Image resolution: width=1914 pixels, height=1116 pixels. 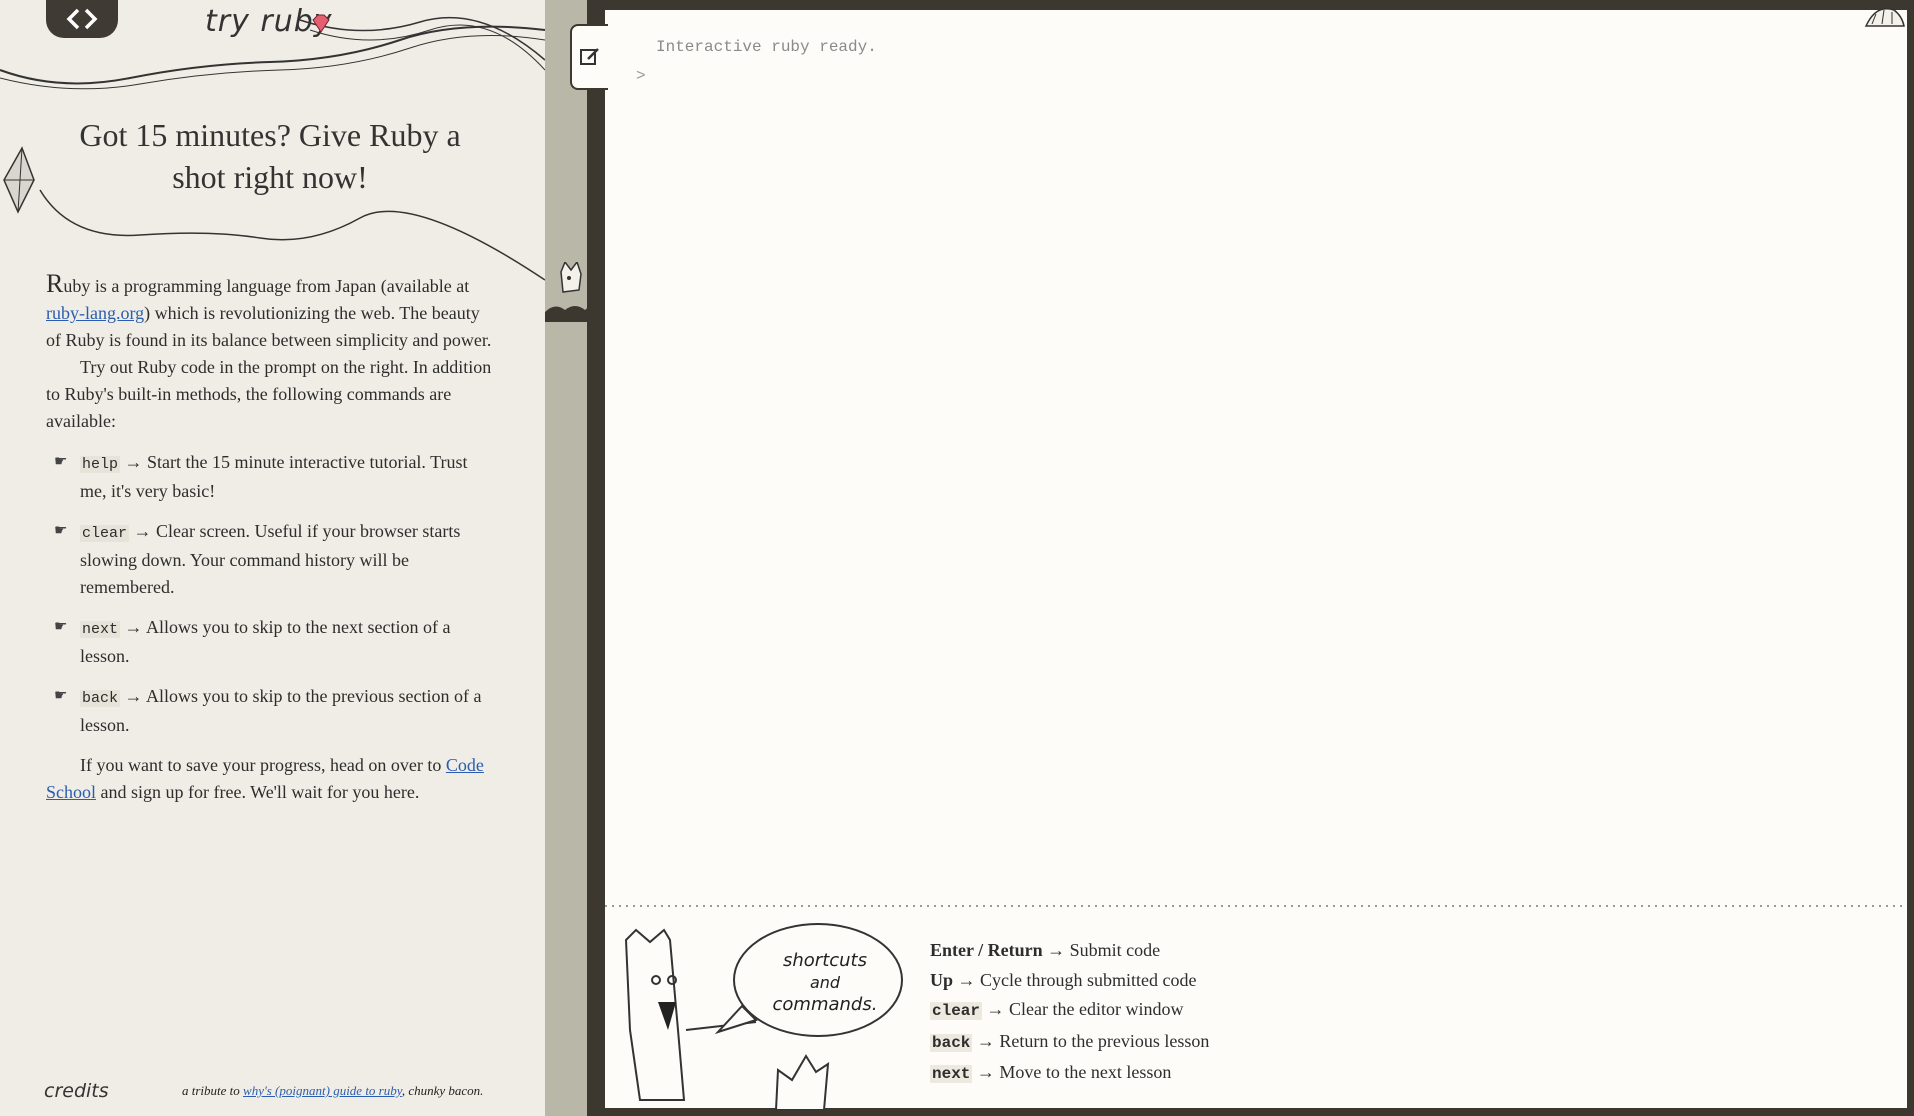 I want to click on shortcut-key: back, so click(x=951, y=1042).